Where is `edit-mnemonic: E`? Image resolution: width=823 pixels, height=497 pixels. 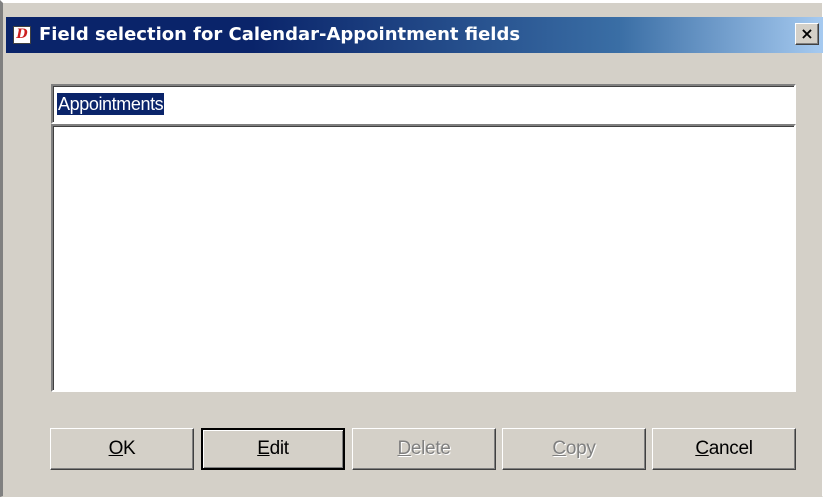 edit-mnemonic: E is located at coordinates (263, 448).